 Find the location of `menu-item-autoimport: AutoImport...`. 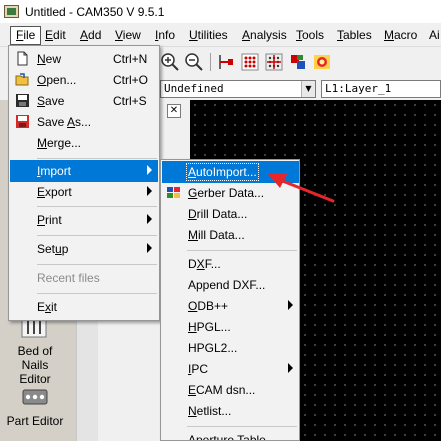

menu-item-autoimport: AutoImport... is located at coordinates (230, 172).